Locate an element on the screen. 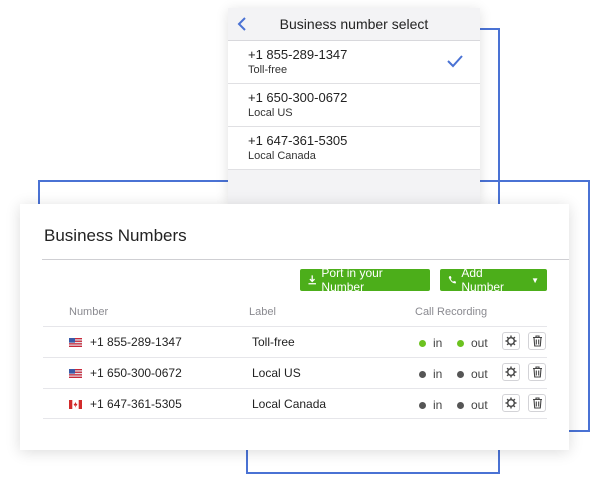  table-row: +1 650-300-0672 Local US in out is located at coordinates (295, 372).